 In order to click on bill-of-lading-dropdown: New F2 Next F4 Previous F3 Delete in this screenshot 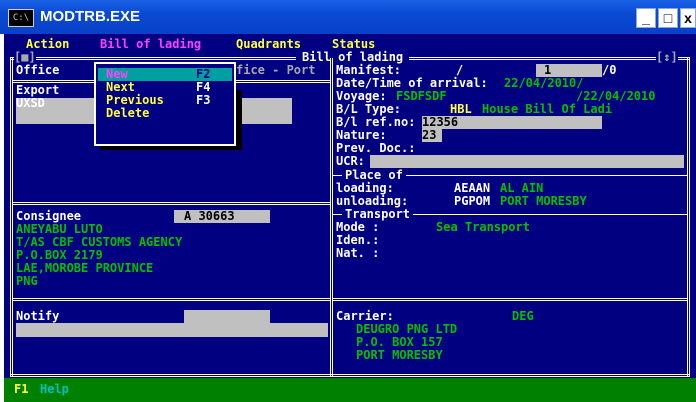, I will do `click(165, 104)`.